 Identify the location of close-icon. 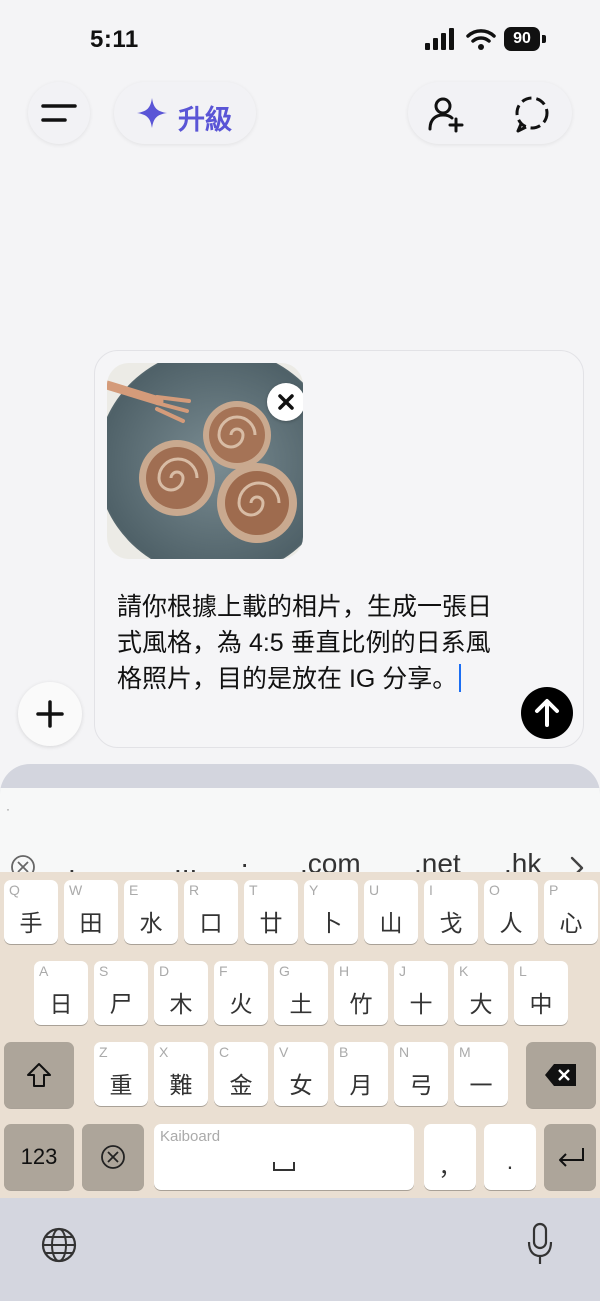
(286, 402).